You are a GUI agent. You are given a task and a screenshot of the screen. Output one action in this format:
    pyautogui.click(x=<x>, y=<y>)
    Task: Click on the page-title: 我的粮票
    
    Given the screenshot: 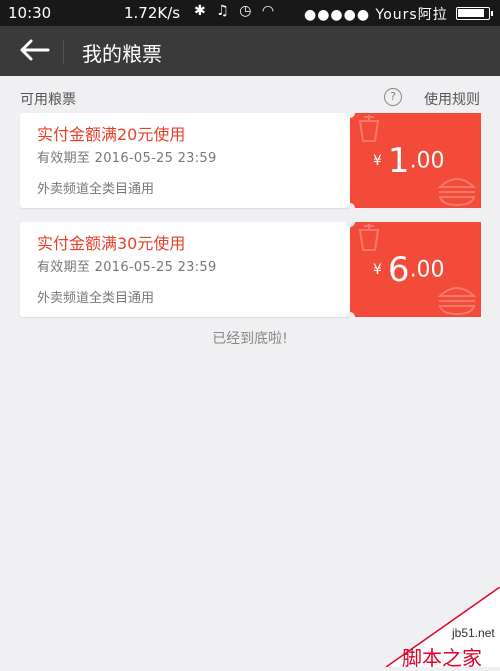 What is the action you would take?
    pyautogui.click(x=122, y=54)
    